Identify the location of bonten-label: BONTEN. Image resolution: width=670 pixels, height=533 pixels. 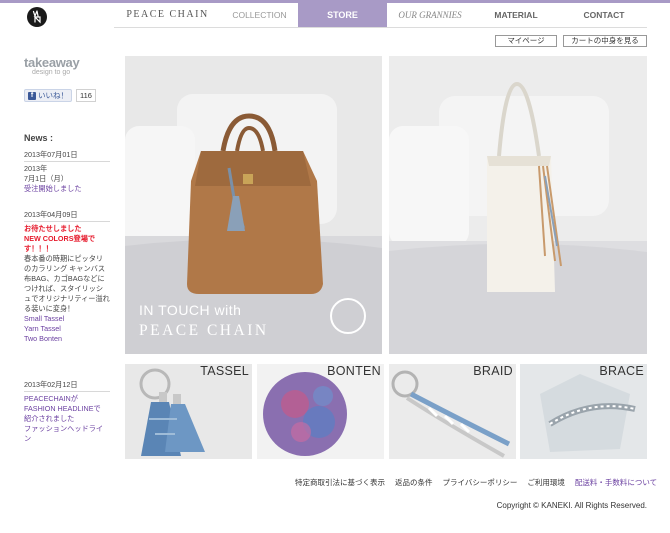
(354, 371).